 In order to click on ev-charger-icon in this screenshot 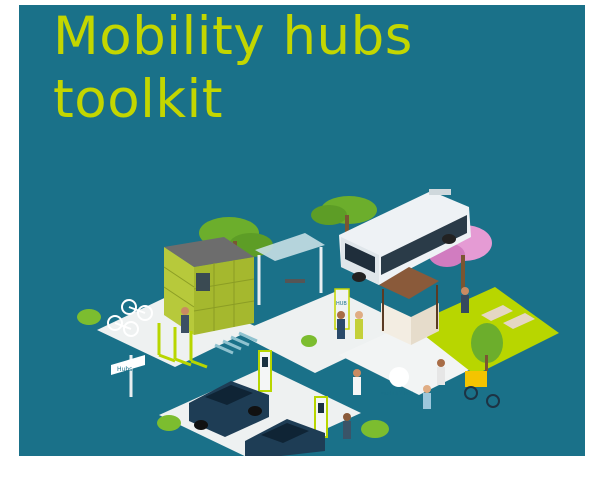, I will do `click(265, 371)`.